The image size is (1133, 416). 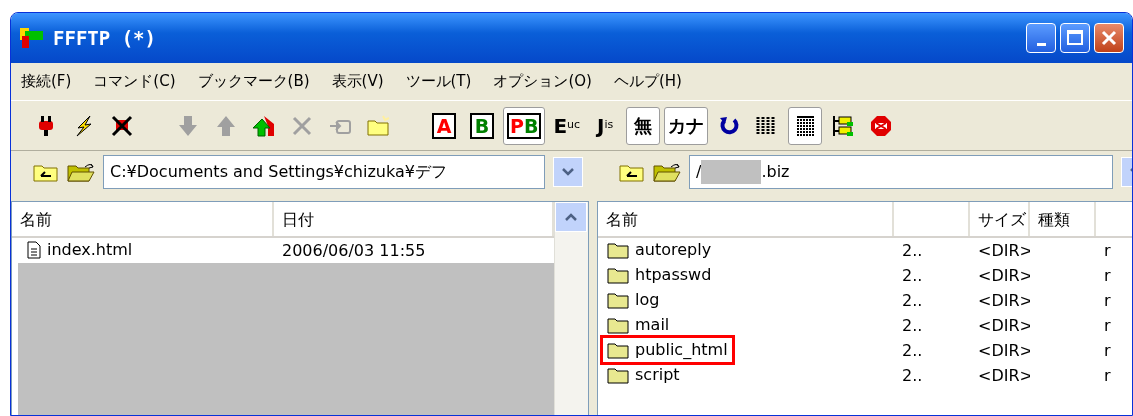 What do you see at coordinates (438, 81) in the screenshot?
I see `menu-item: ツール(T)` at bounding box center [438, 81].